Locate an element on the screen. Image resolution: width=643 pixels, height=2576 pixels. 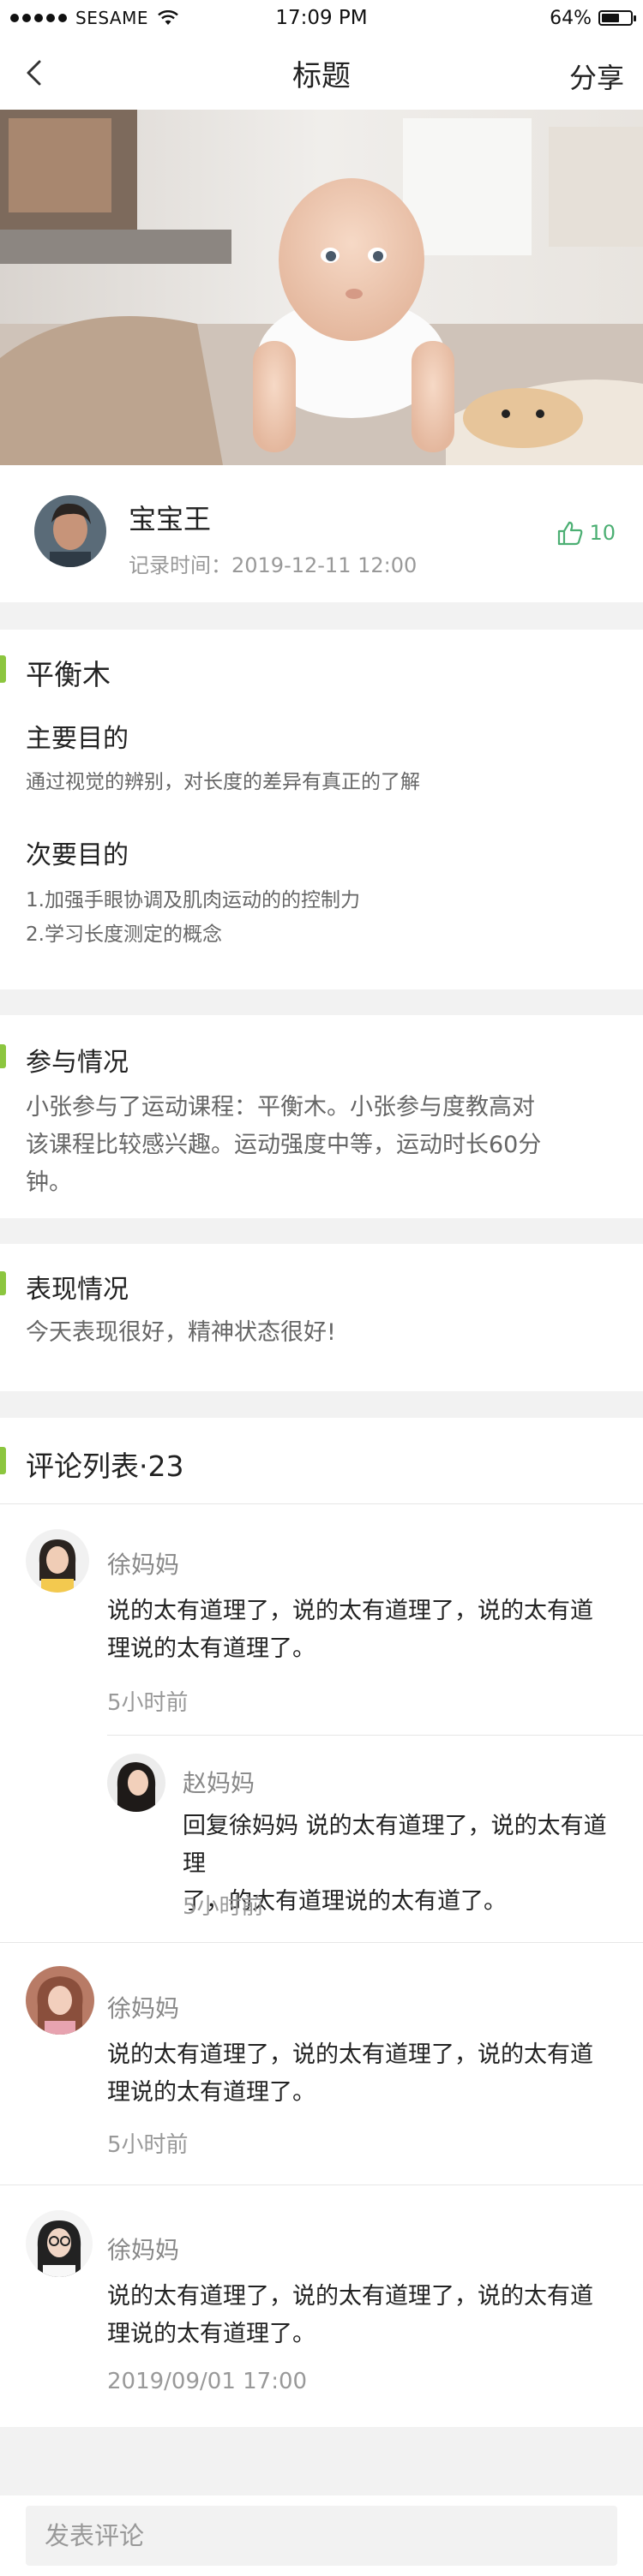
bottom-bar is located at coordinates (321, 2536).